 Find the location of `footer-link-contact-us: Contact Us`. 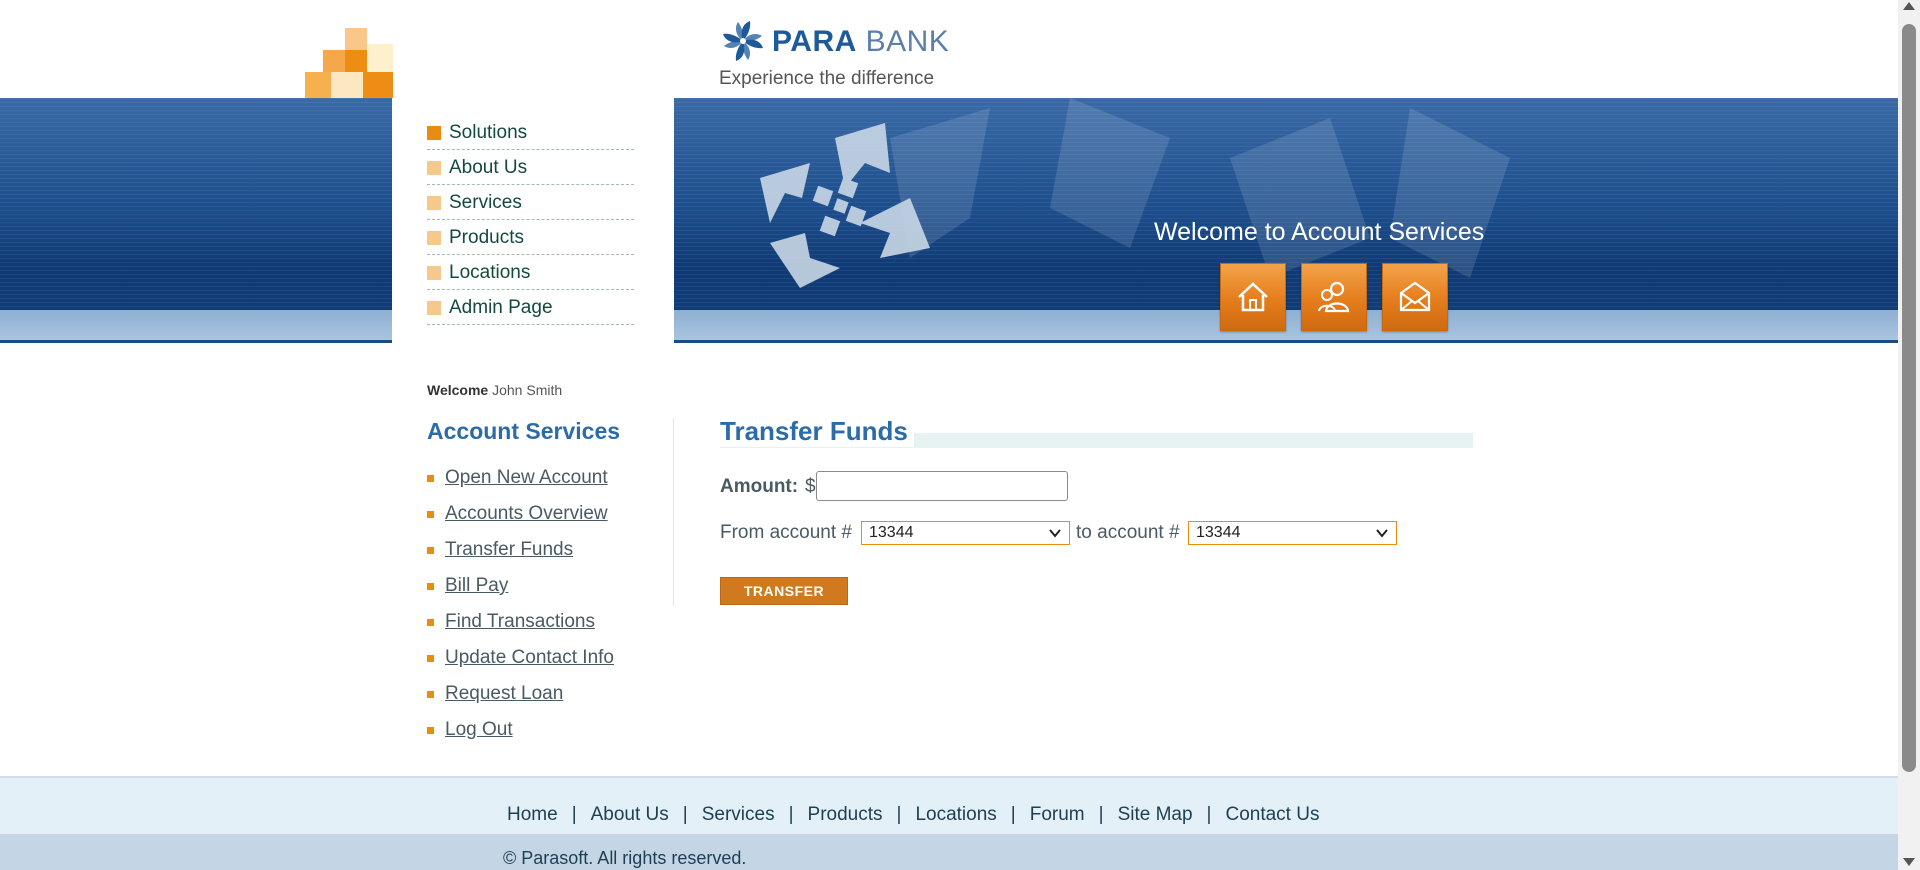

footer-link-contact-us: Contact Us is located at coordinates (1272, 815).